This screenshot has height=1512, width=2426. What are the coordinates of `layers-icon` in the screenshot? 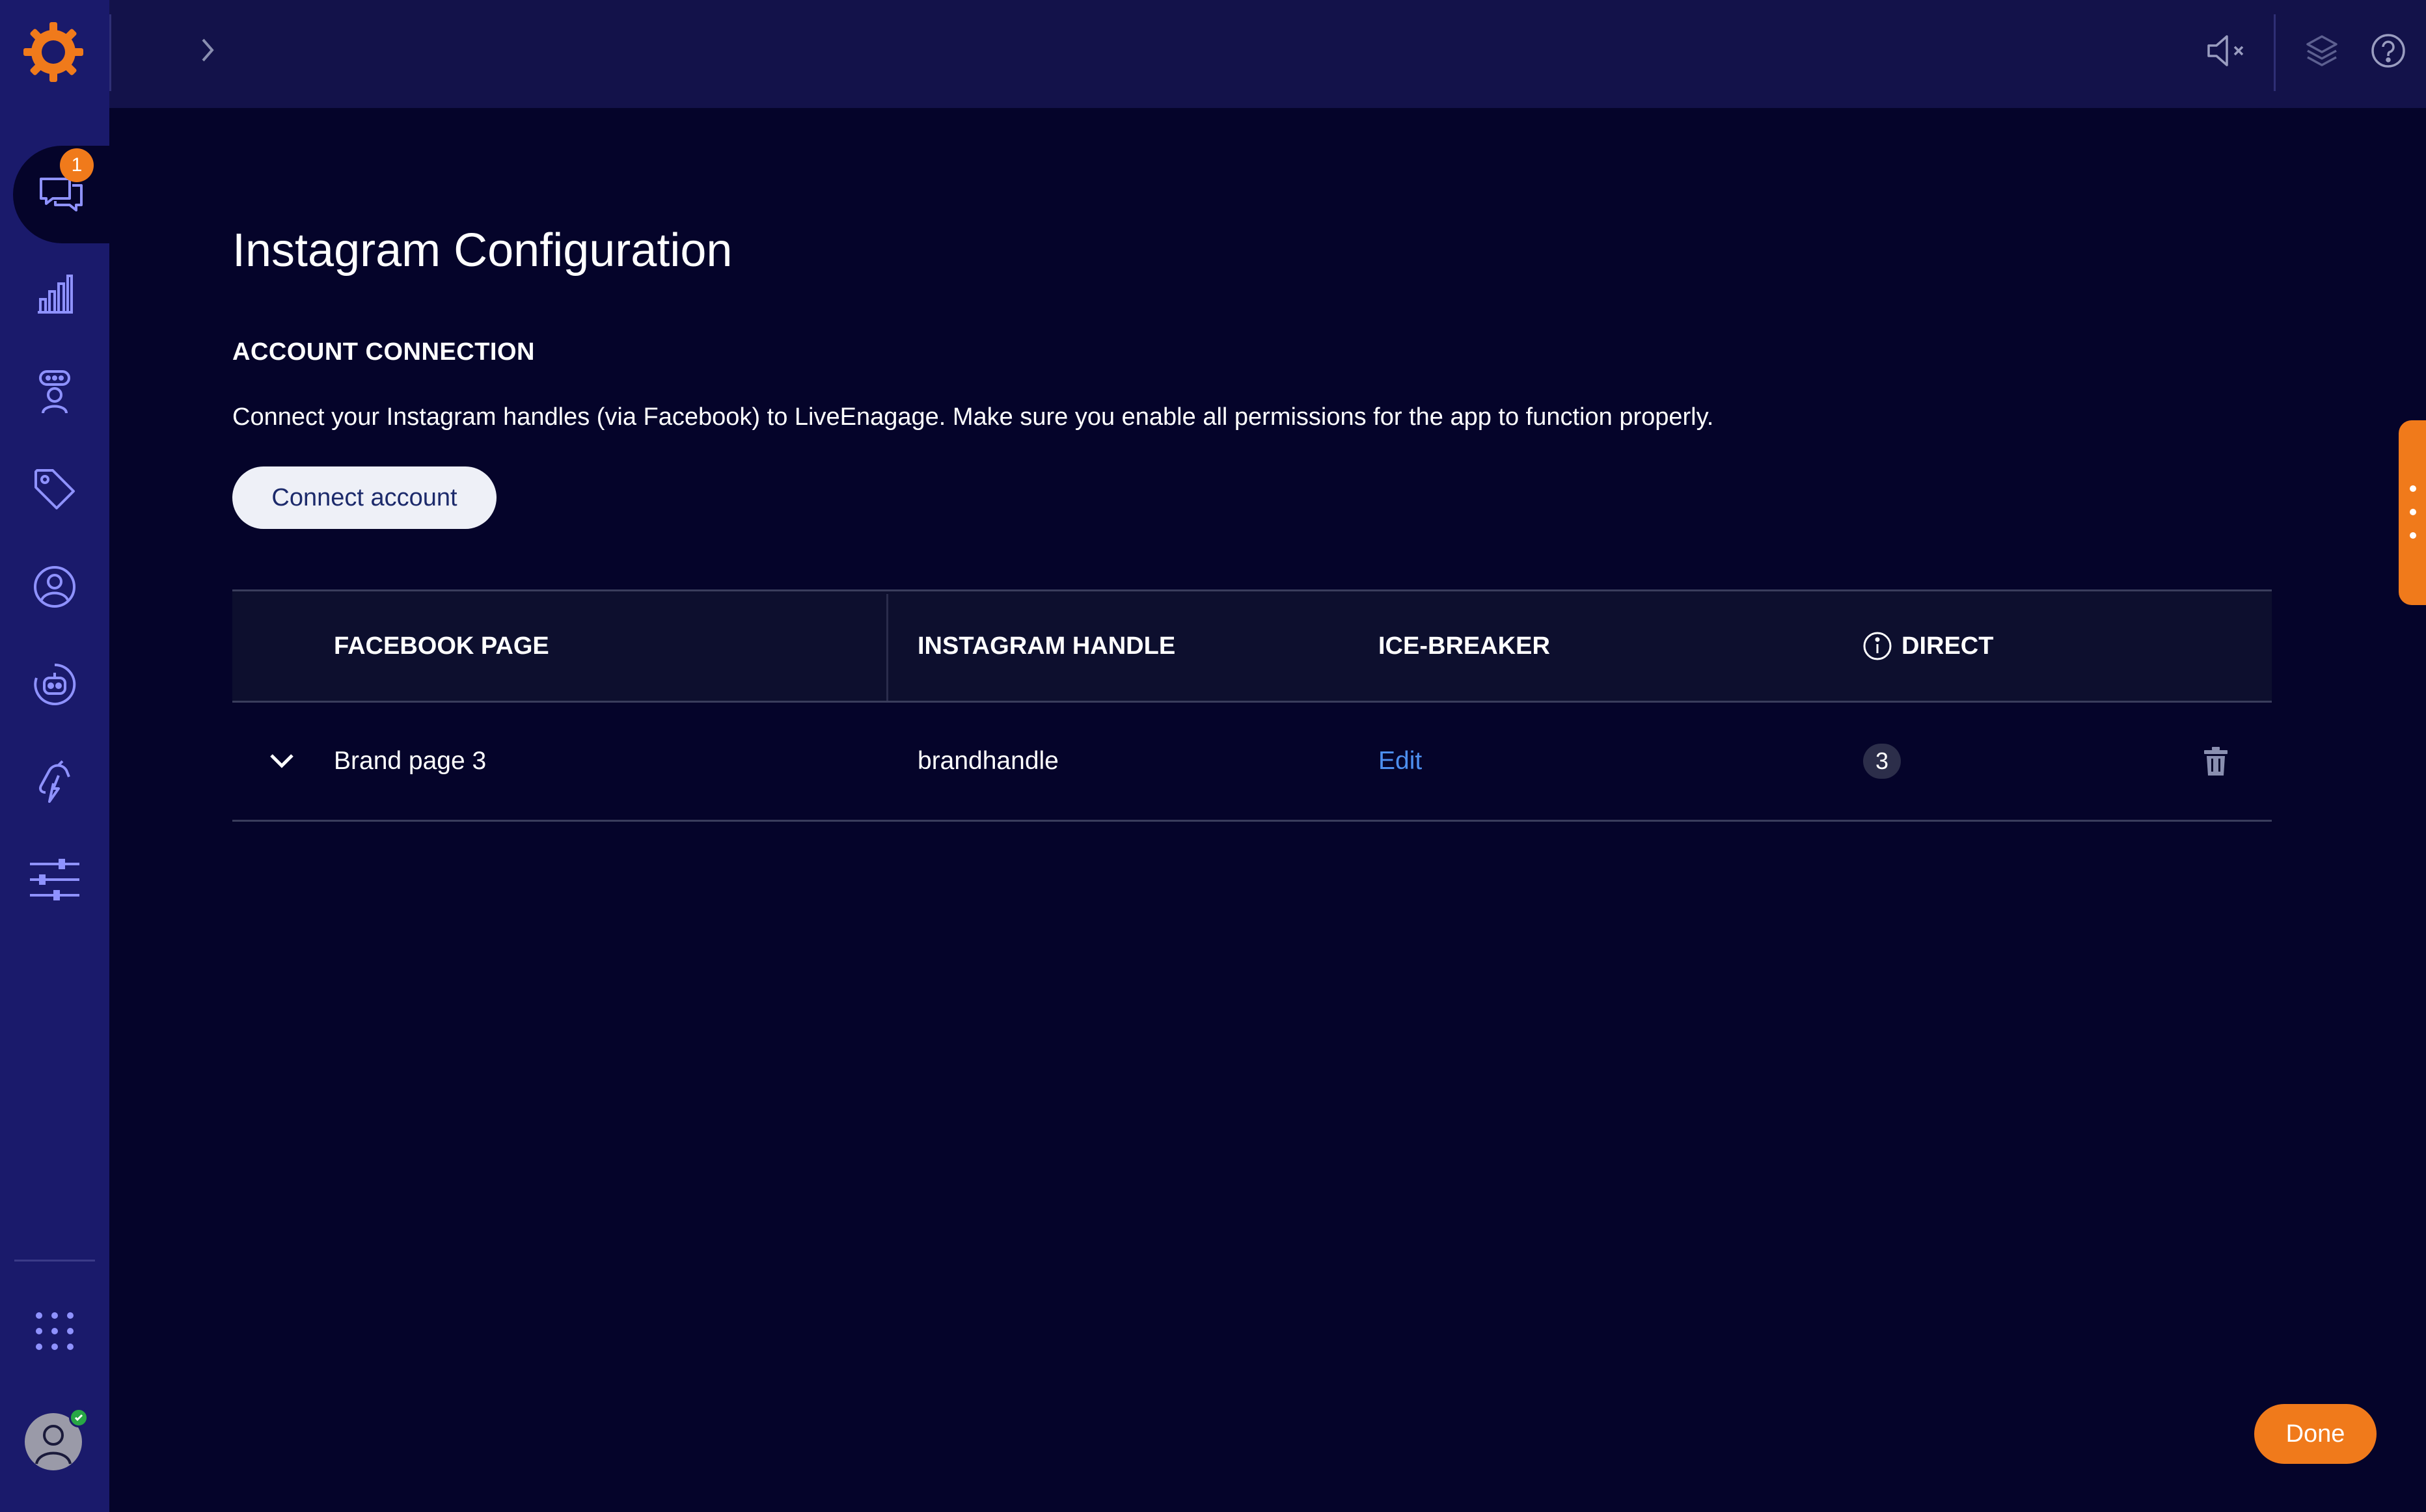 It's located at (2321, 50).